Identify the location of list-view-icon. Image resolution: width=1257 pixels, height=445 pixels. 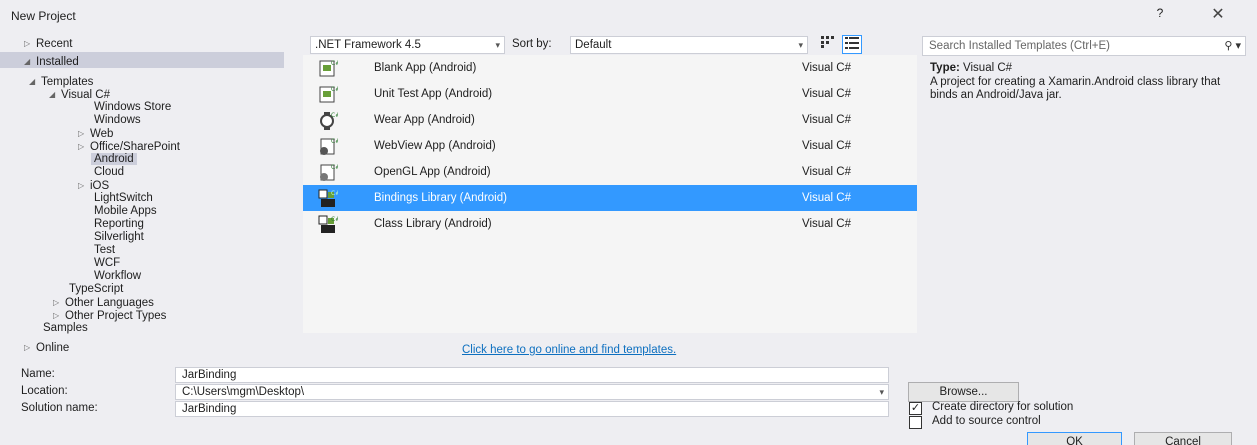
(852, 43).